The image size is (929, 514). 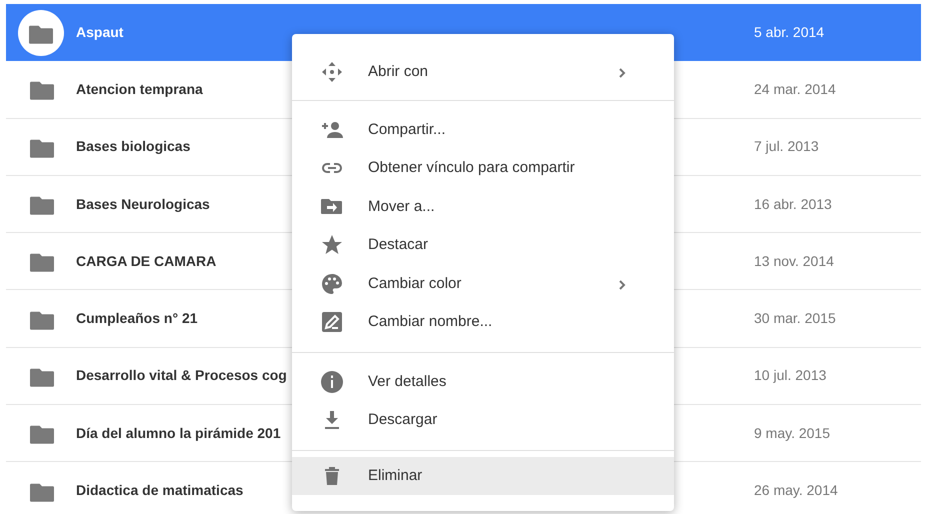 What do you see at coordinates (332, 322) in the screenshot?
I see `rename-icon` at bounding box center [332, 322].